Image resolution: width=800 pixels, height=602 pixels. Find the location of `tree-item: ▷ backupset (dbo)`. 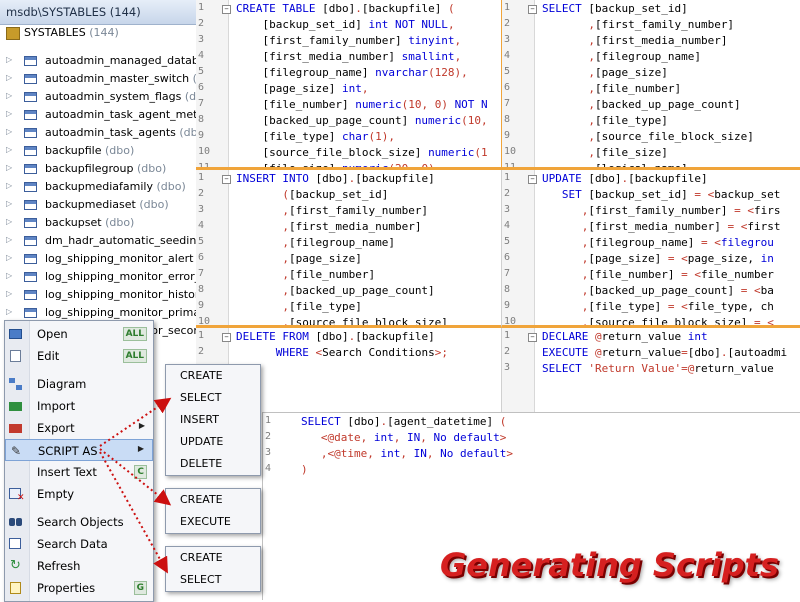

tree-item: ▷ backupset (dbo) is located at coordinates (101, 223).